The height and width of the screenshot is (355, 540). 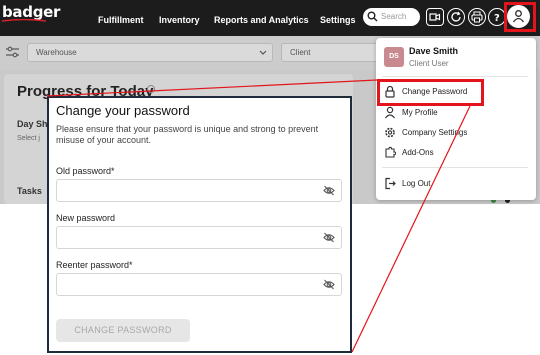 I want to click on menu-item-log-out: Log Out, so click(x=454, y=184).